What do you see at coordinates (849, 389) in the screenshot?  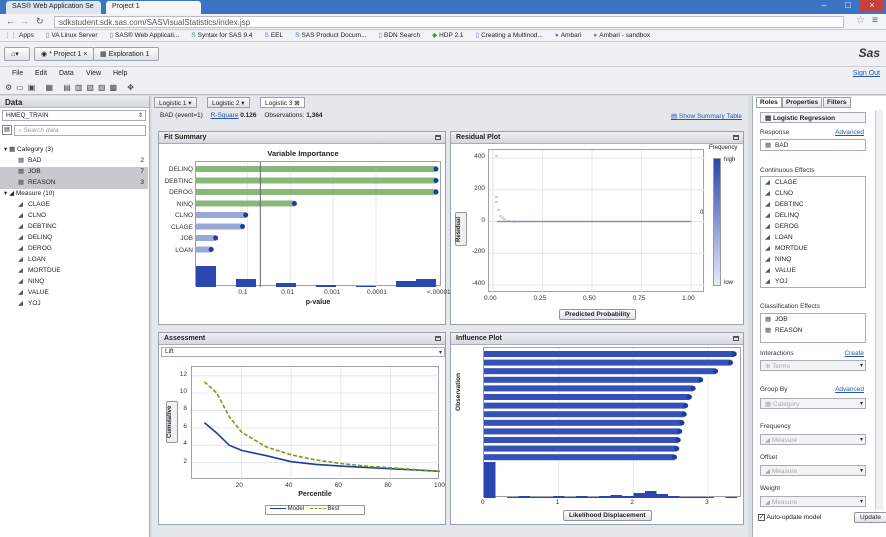 I see `groupby-advanced-link: Advanced` at bounding box center [849, 389].